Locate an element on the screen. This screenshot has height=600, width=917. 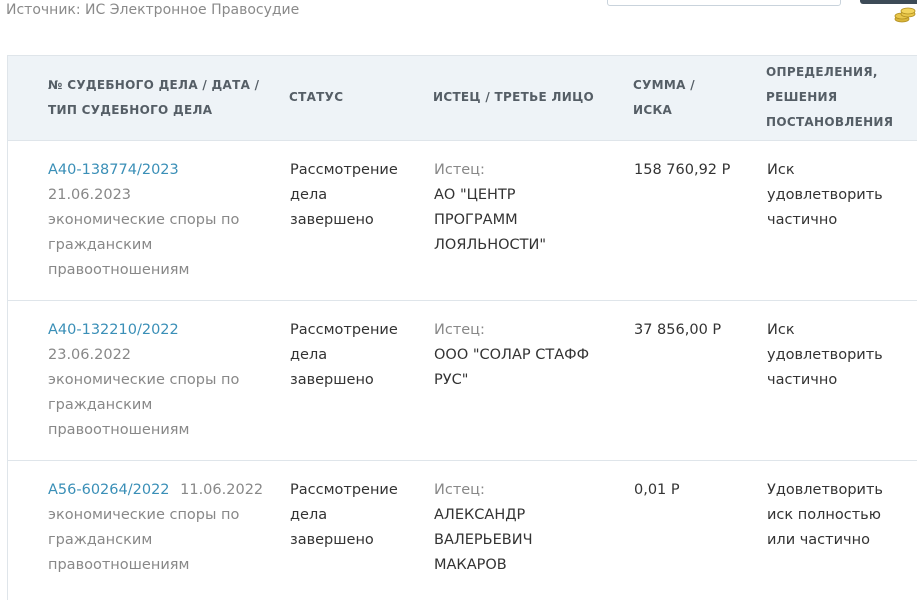
case-date: 11.06.2022 is located at coordinates (222, 489).